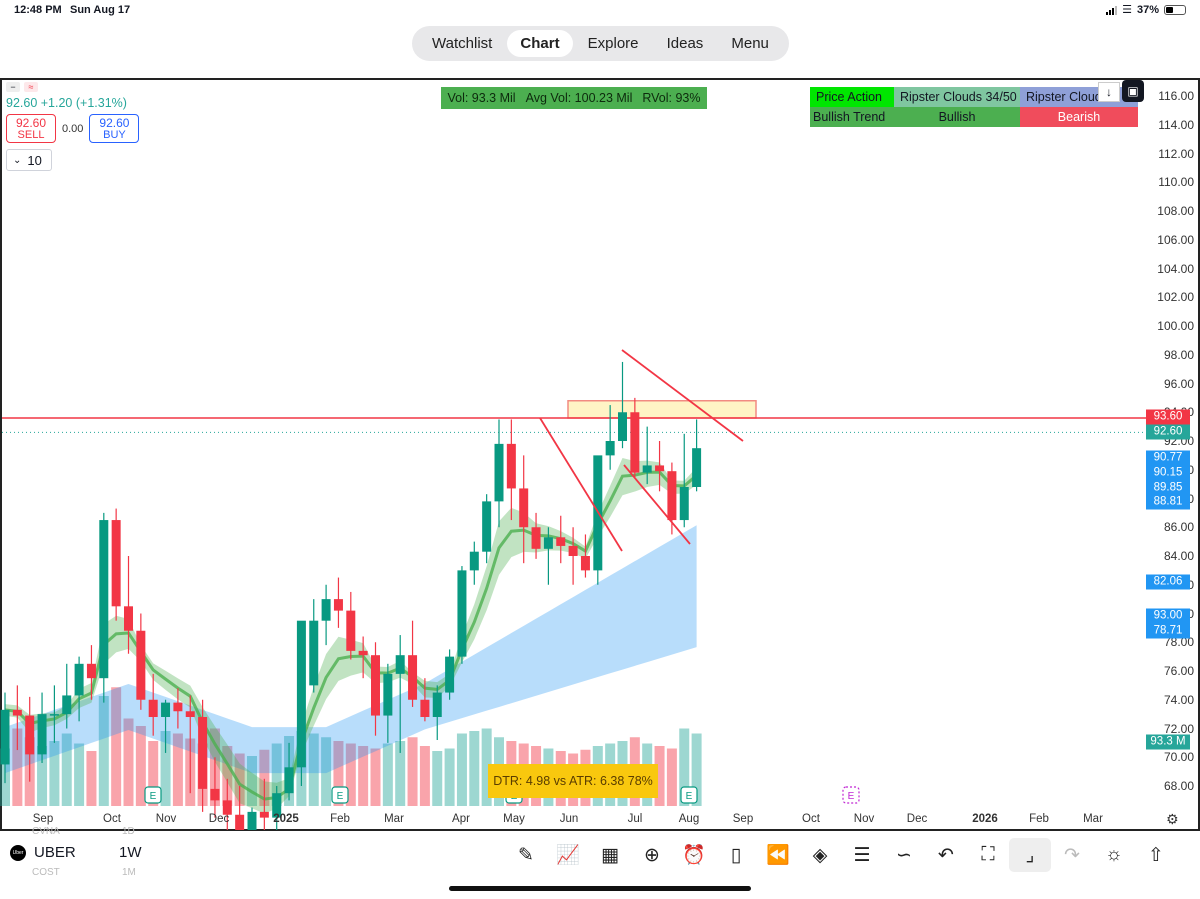  Describe the element at coordinates (1168, 742) in the screenshot. I see `price-label: 93.3 M` at that location.